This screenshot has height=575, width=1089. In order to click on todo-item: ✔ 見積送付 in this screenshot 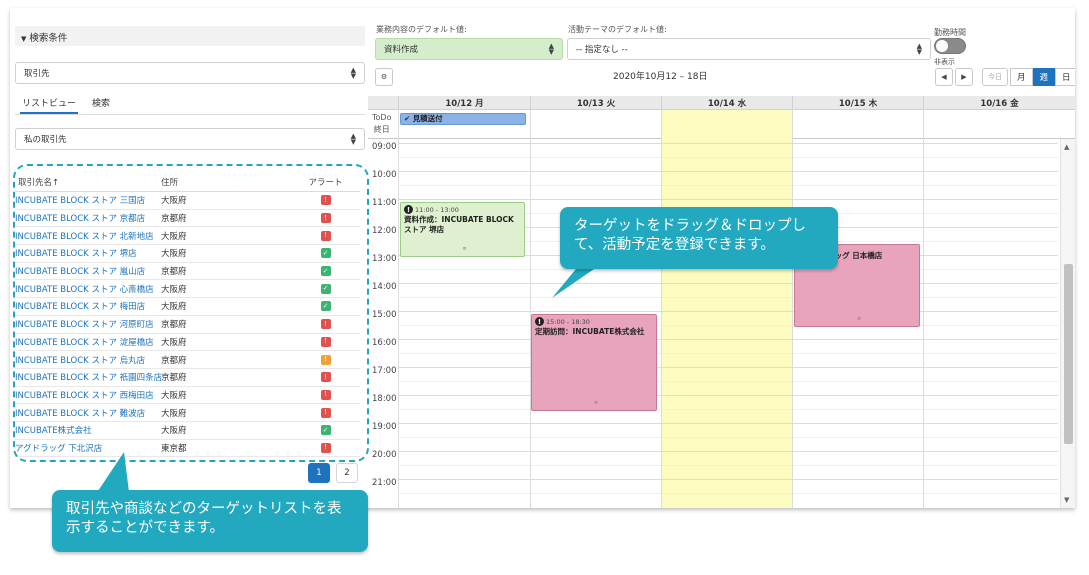, I will do `click(463, 119)`.